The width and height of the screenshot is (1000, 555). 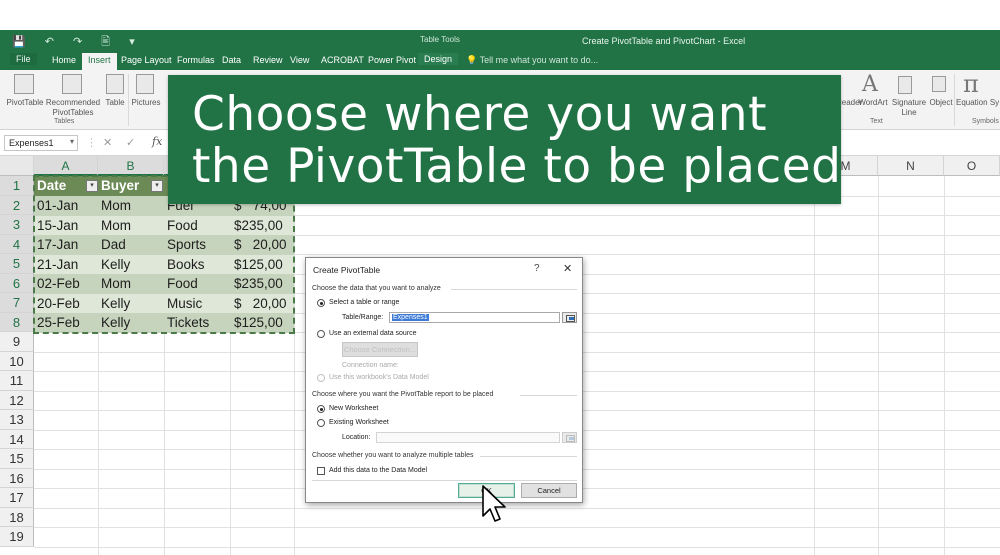 I want to click on tab-file: File, so click(x=23, y=59).